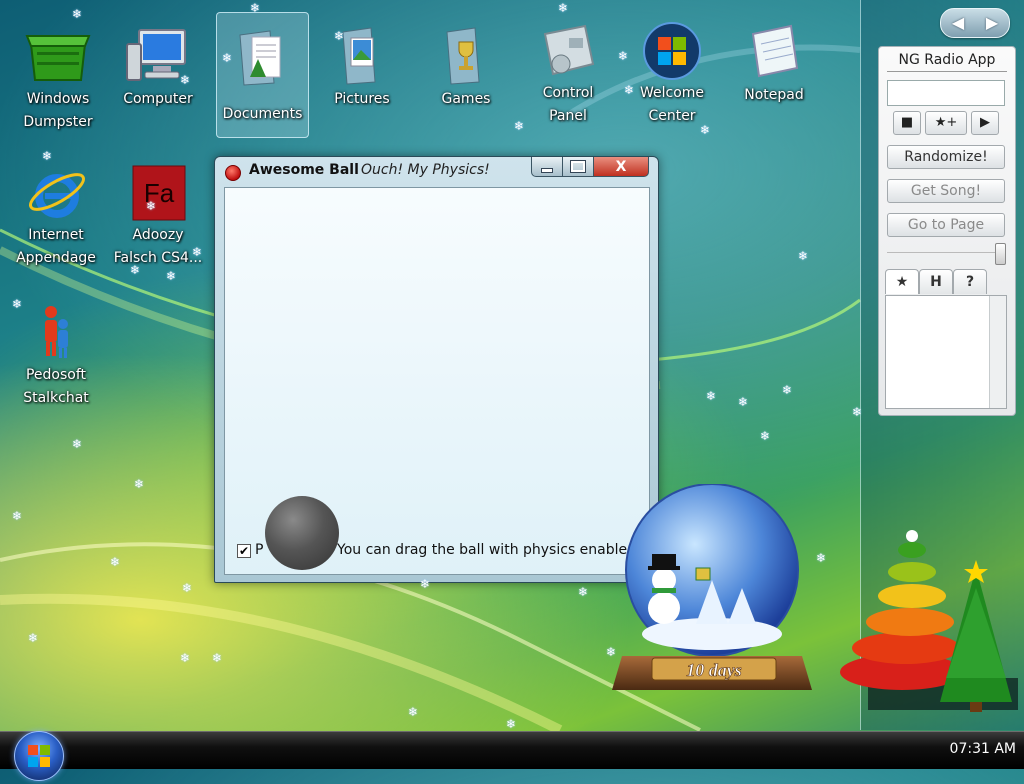  What do you see at coordinates (946, 225) in the screenshot?
I see `go-to-page-button: Go to Page` at bounding box center [946, 225].